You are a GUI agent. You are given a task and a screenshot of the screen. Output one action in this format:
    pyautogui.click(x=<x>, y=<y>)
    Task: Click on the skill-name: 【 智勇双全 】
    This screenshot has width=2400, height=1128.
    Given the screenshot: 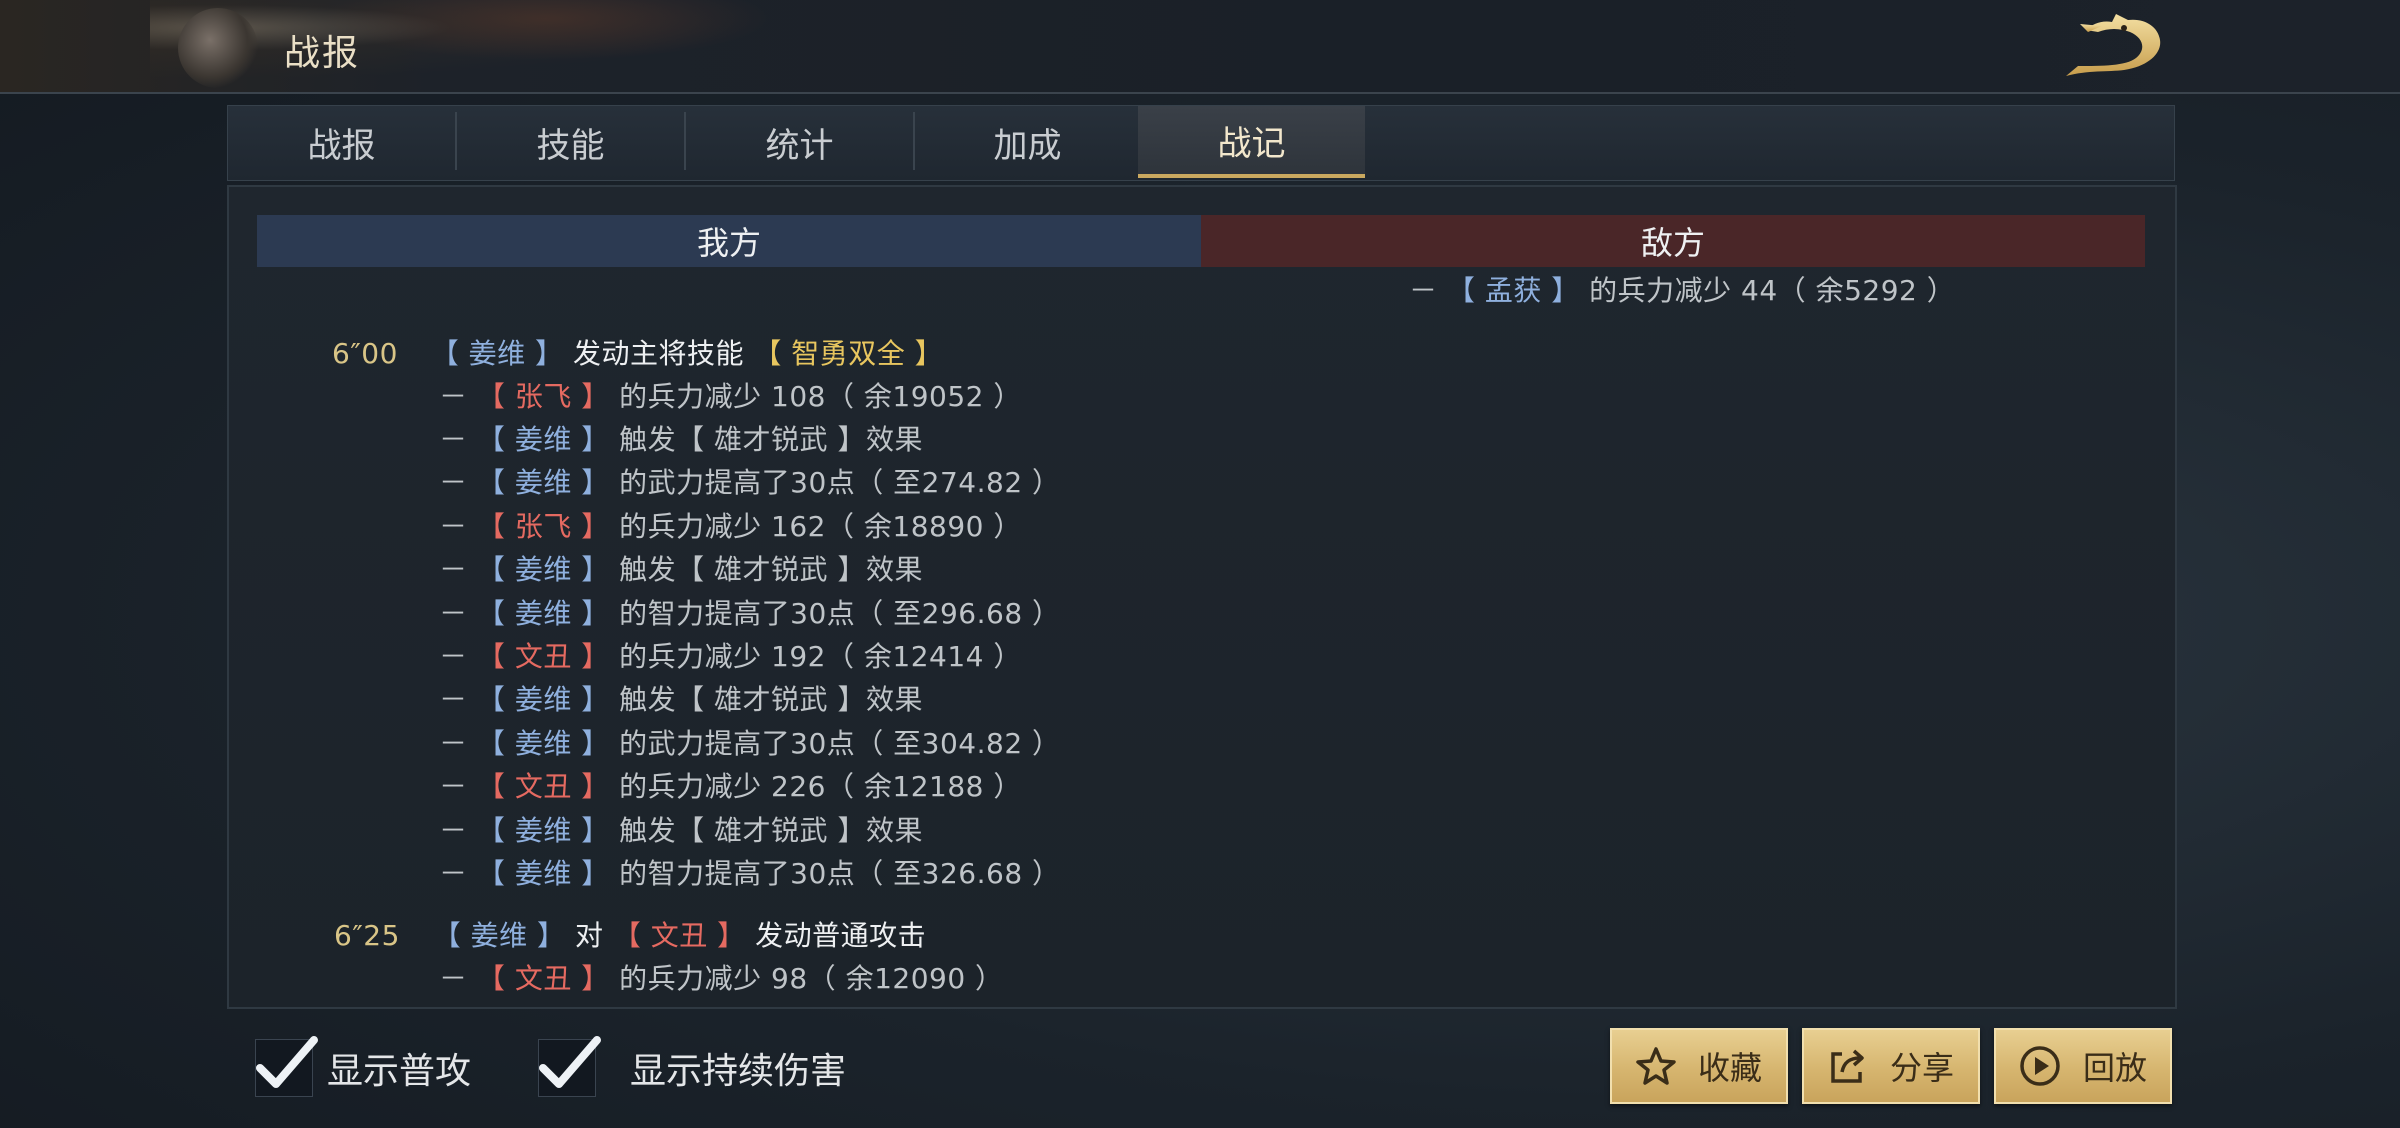 What is the action you would take?
    pyautogui.click(x=848, y=353)
    